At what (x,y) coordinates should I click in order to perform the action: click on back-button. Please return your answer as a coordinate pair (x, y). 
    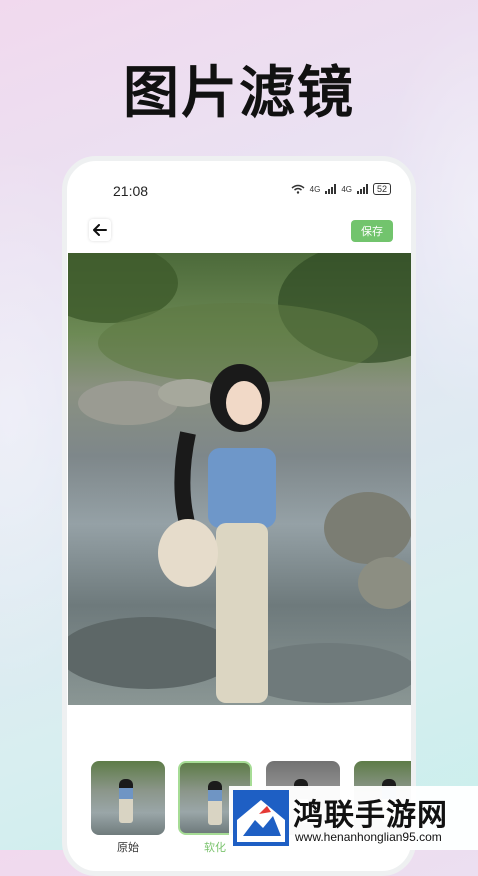
    Looking at the image, I should click on (100, 230).